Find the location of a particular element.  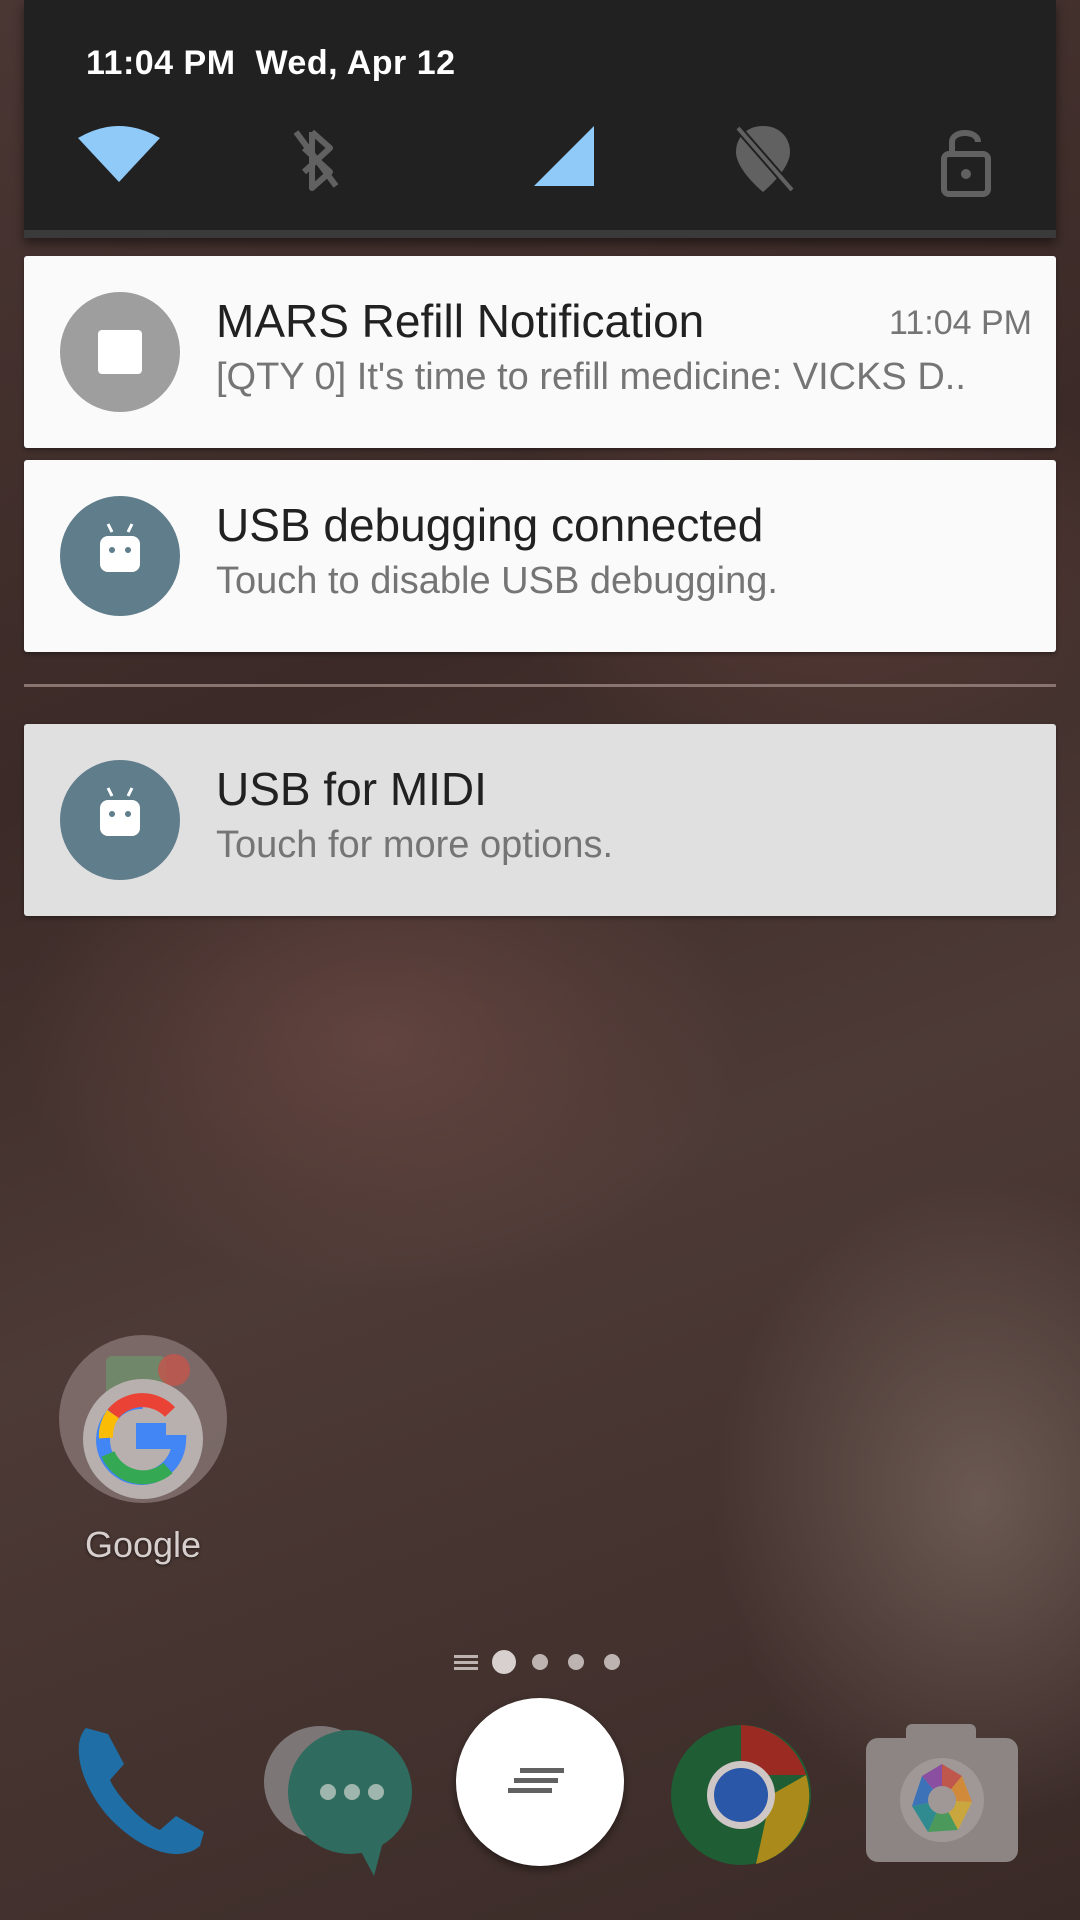

notification-usb-midi: USB for MIDI Touch for more options. is located at coordinates (540, 820).